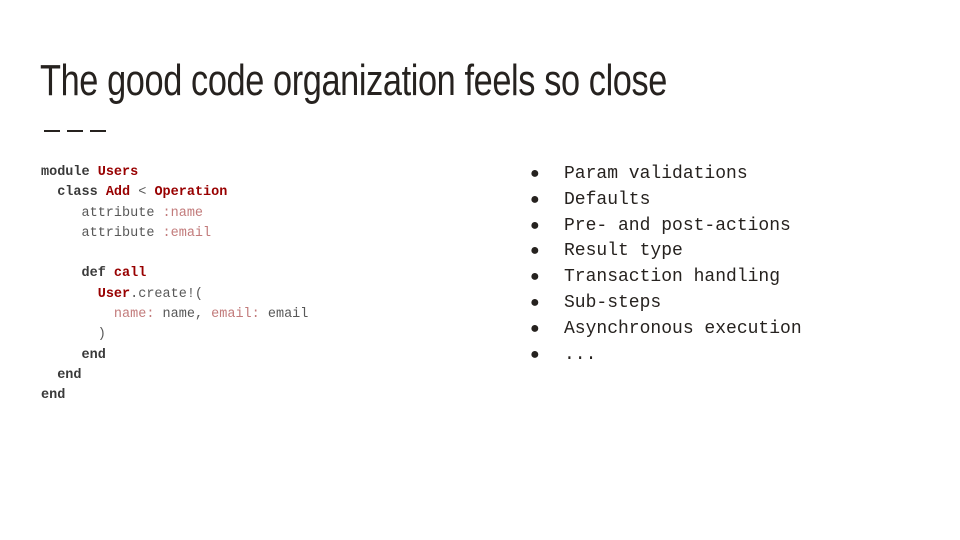 The height and width of the screenshot is (540, 960). I want to click on code-token: .create!(, so click(167, 294).